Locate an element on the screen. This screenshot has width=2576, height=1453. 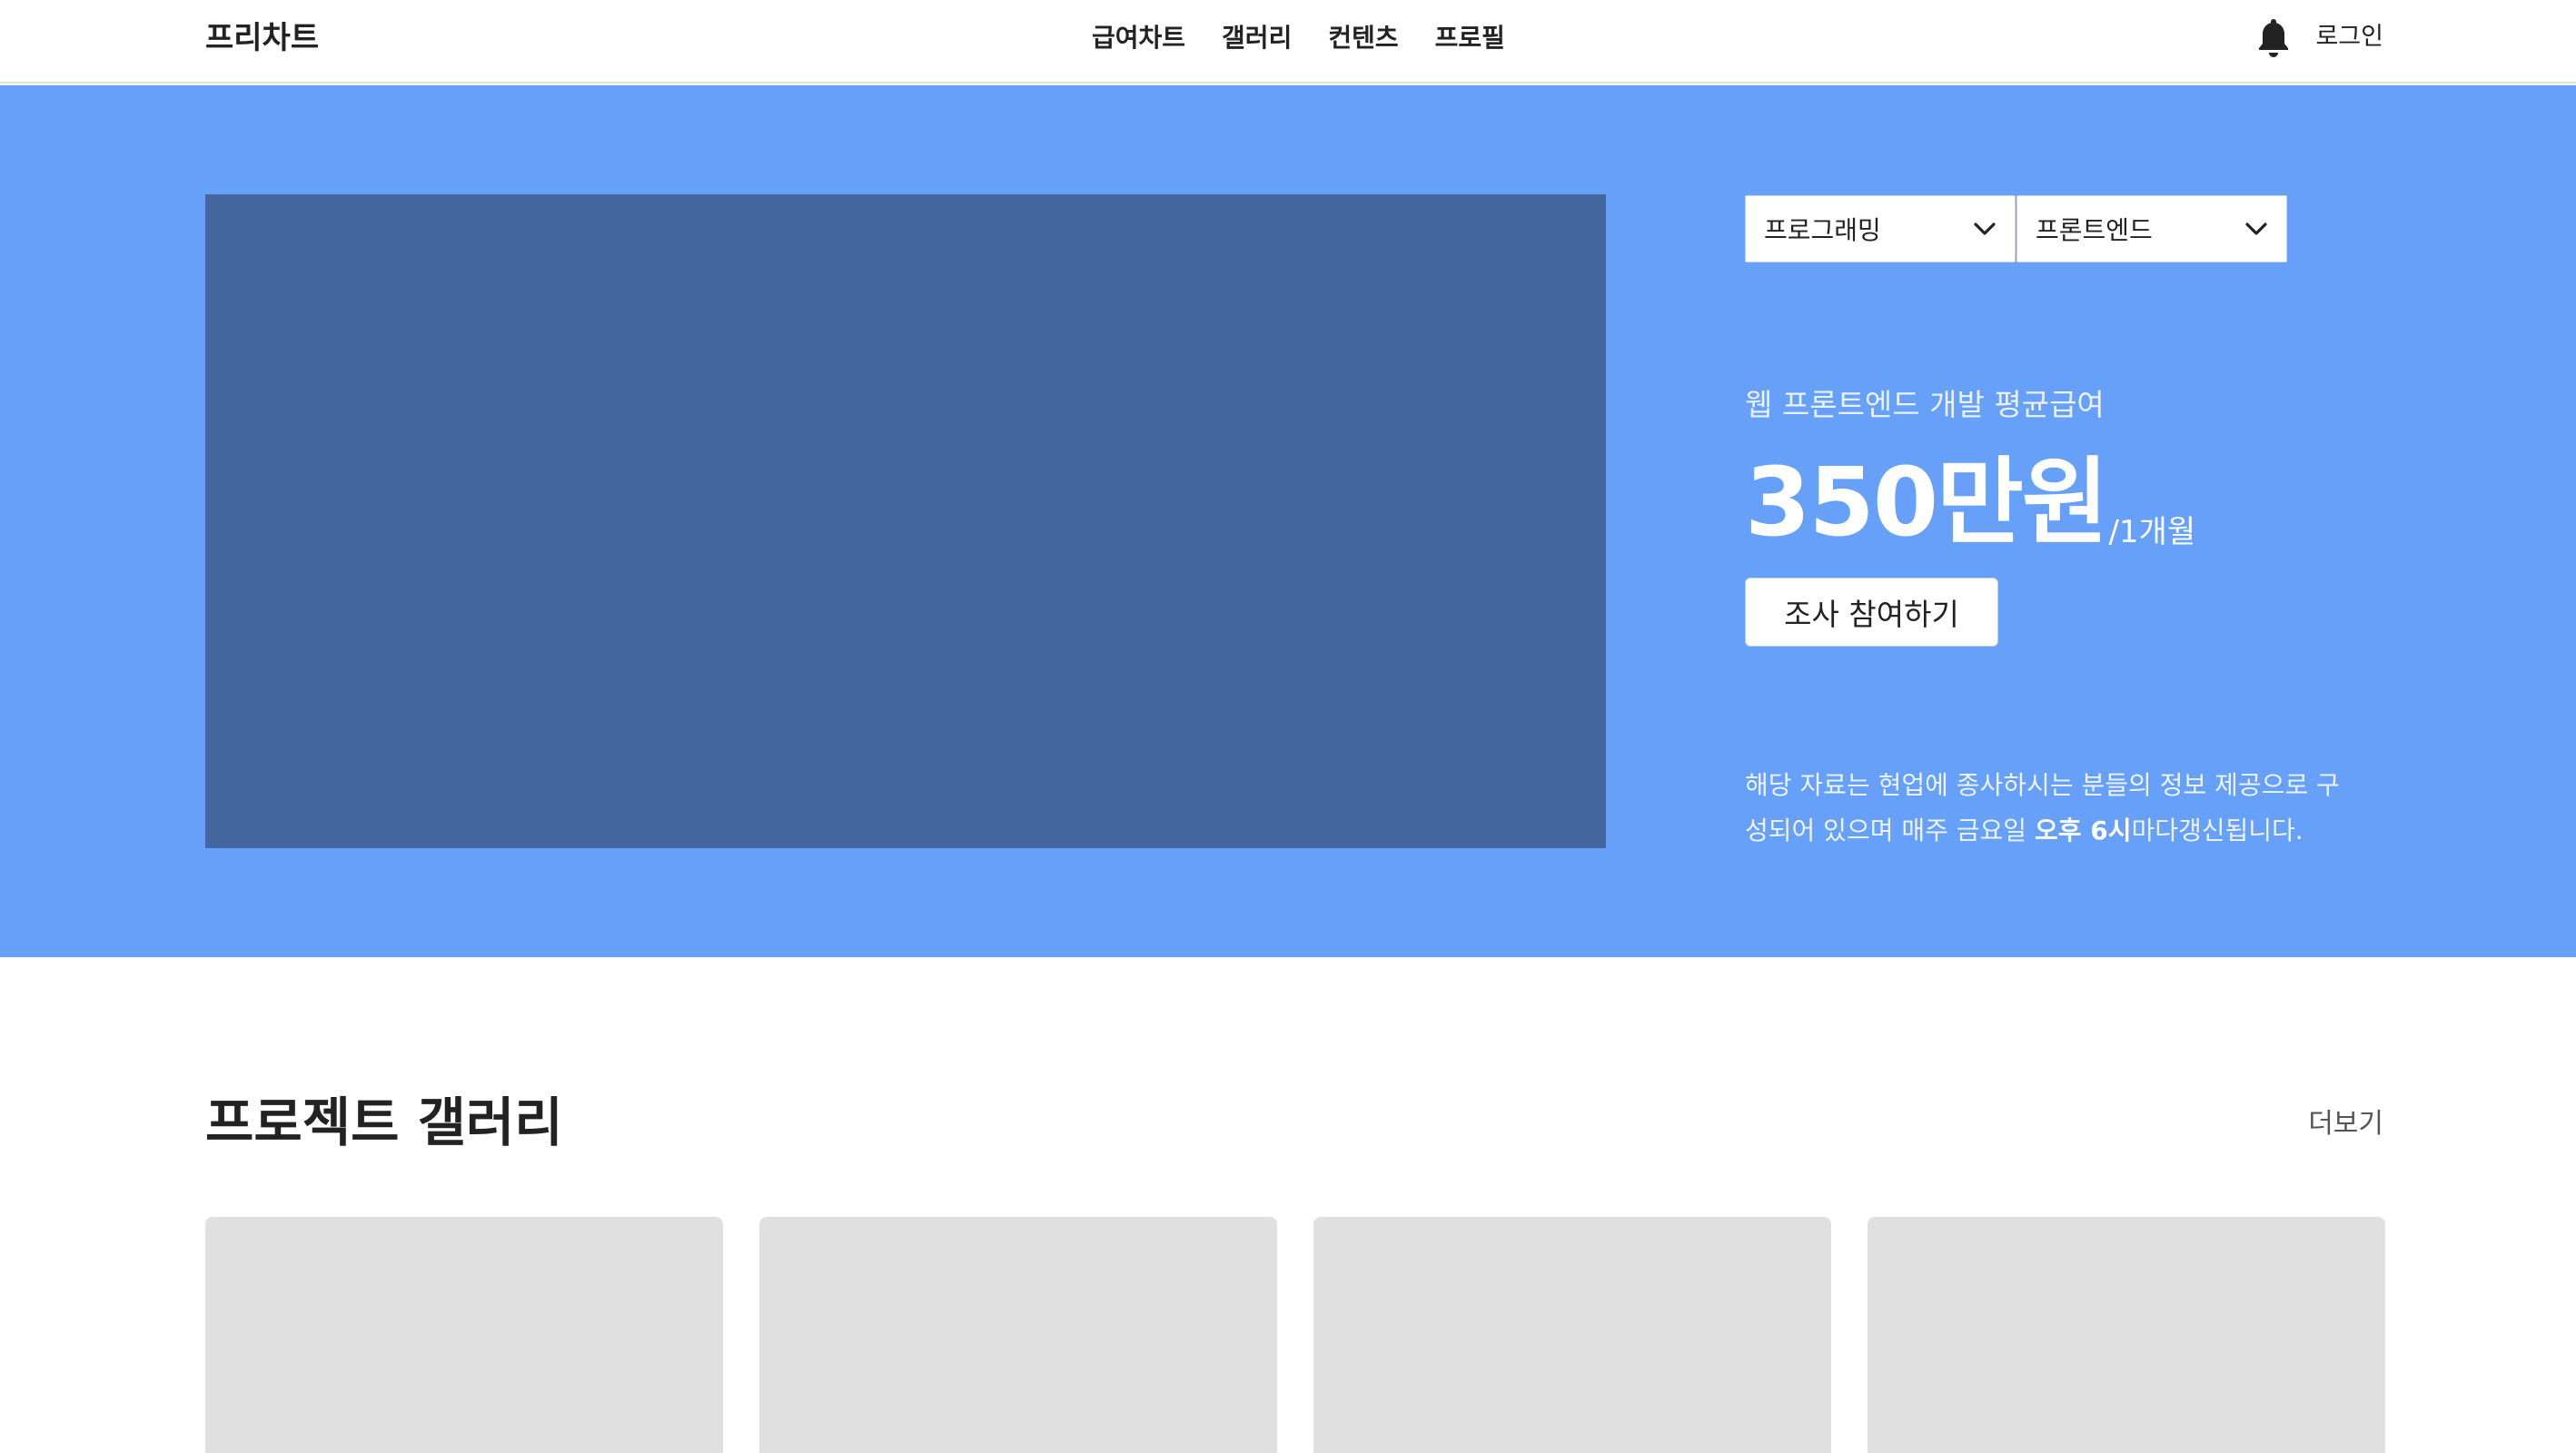
job-select: 프론트엔드 is located at coordinates (2151, 228).